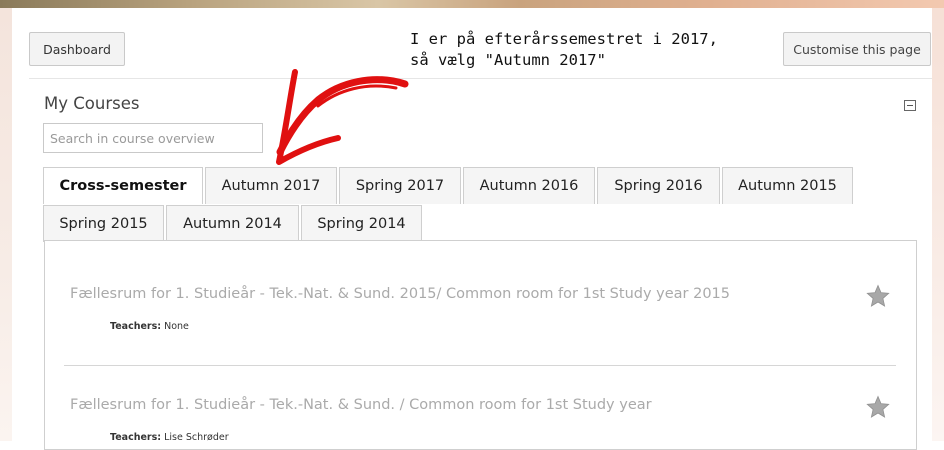 The width and height of the screenshot is (944, 450). Describe the element at coordinates (342, 117) in the screenshot. I see `annotation-arrow-icon` at that location.